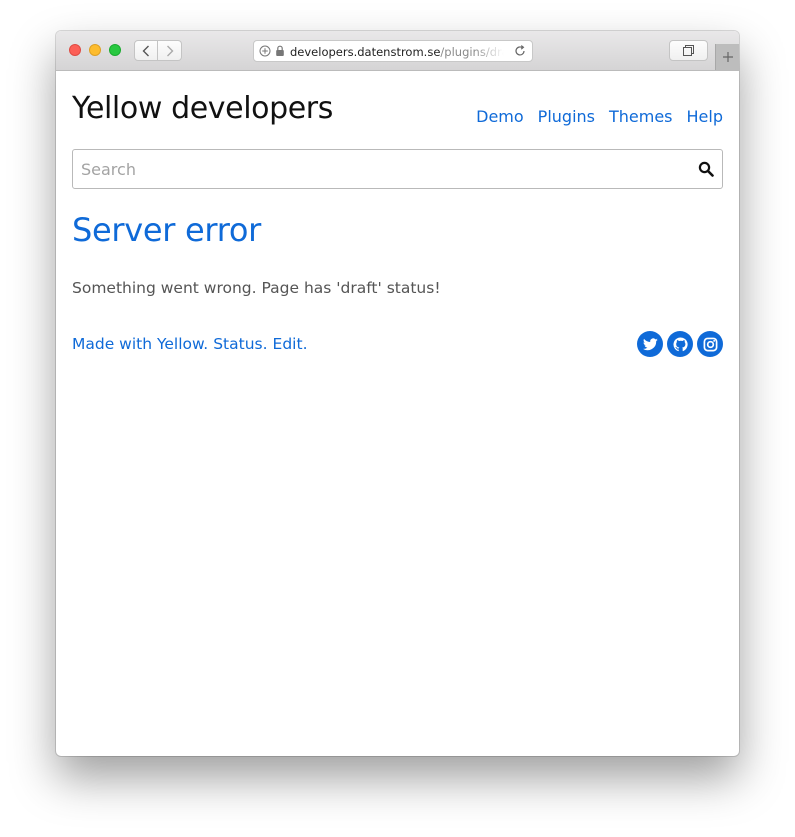 The width and height of the screenshot is (795, 837). I want to click on window-zoom-button, so click(115, 50).